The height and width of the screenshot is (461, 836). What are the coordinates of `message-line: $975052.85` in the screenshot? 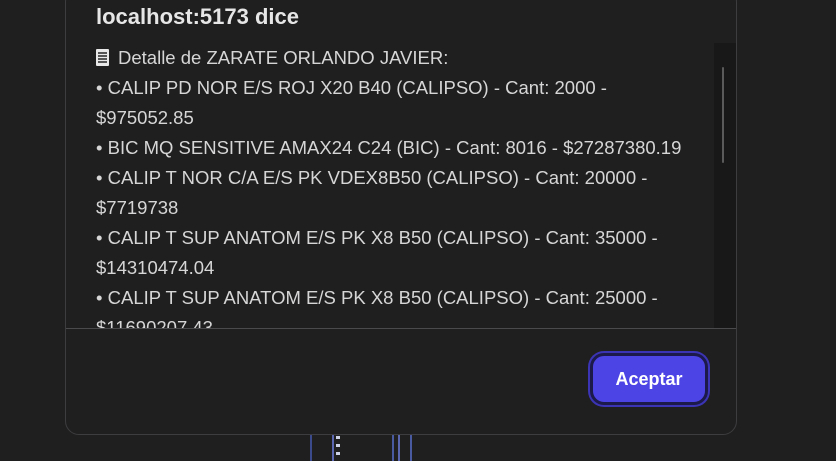 It's located at (145, 117).